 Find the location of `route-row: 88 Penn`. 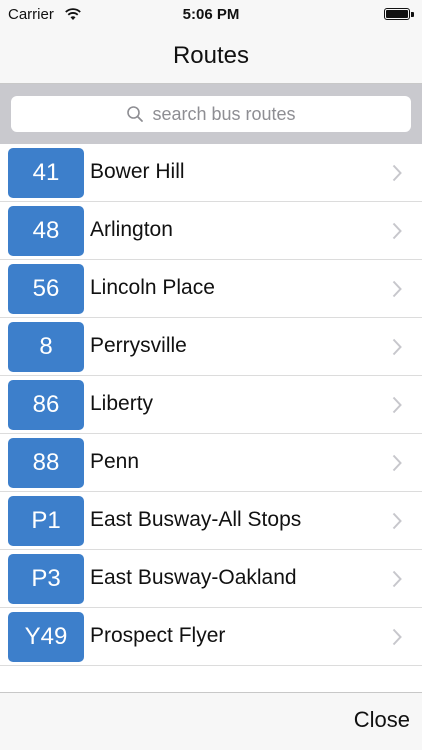

route-row: 88 Penn is located at coordinates (211, 463).